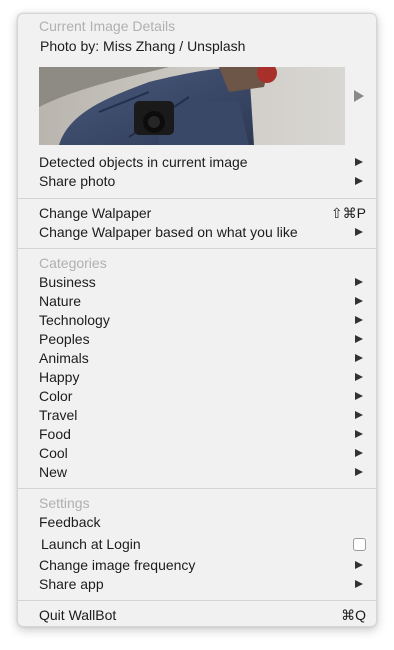  Describe the element at coordinates (197, 377) in the screenshot. I see `category-item-happy: Happy` at that location.